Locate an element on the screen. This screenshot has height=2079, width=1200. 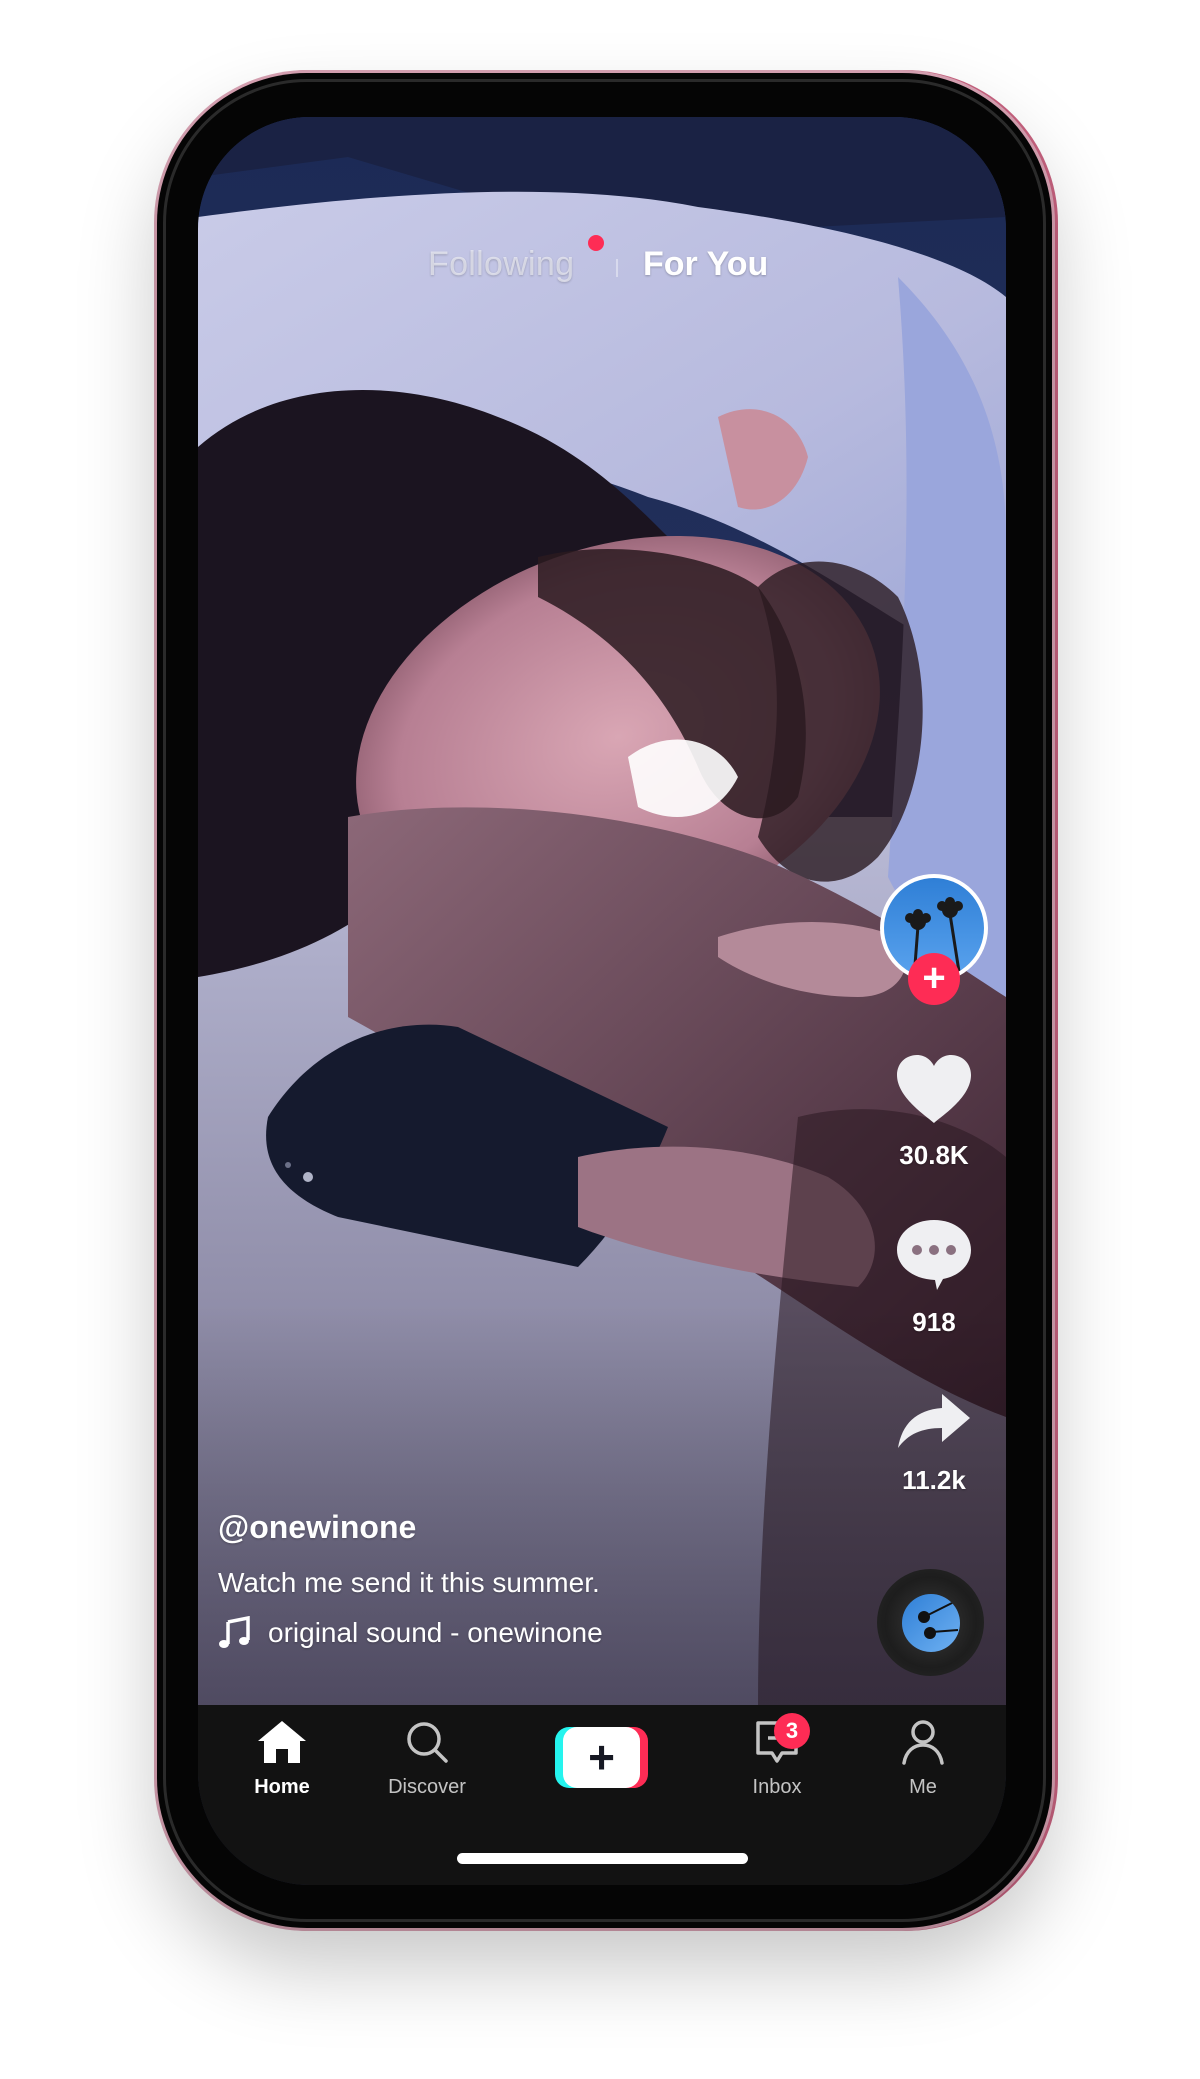
search-icon is located at coordinates (427, 1742).